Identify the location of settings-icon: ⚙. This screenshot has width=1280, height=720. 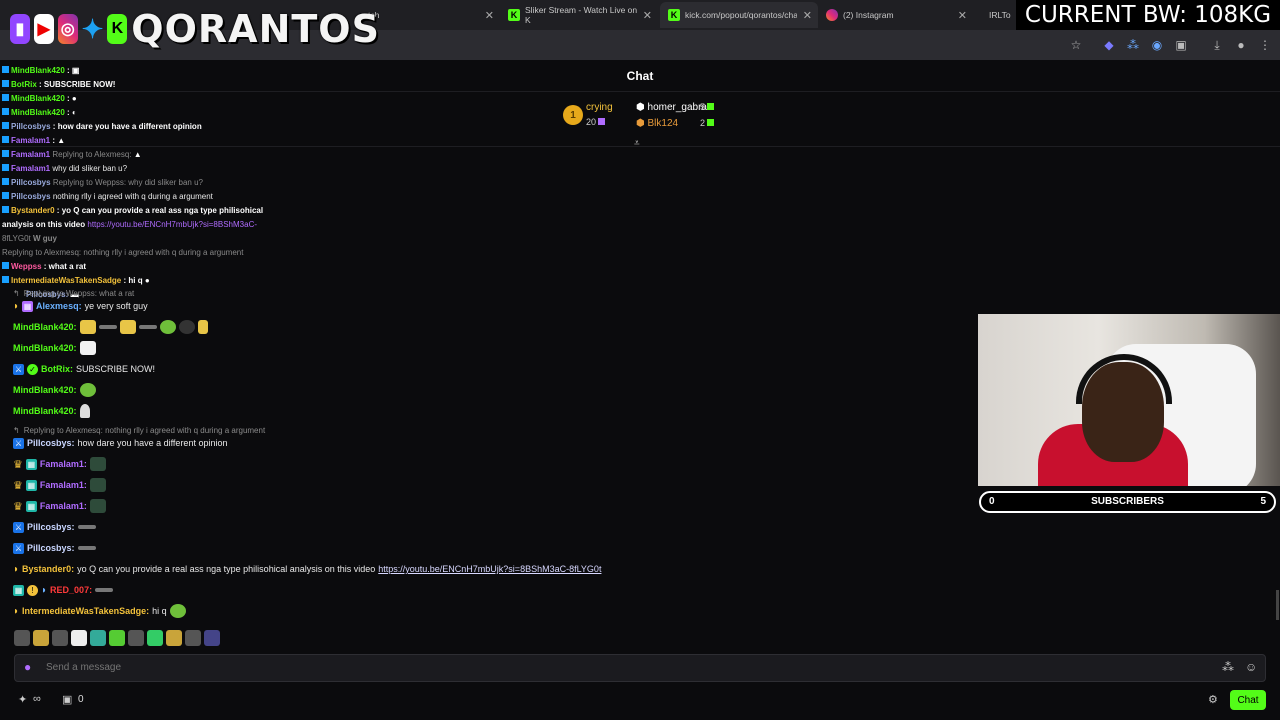
(1213, 699).